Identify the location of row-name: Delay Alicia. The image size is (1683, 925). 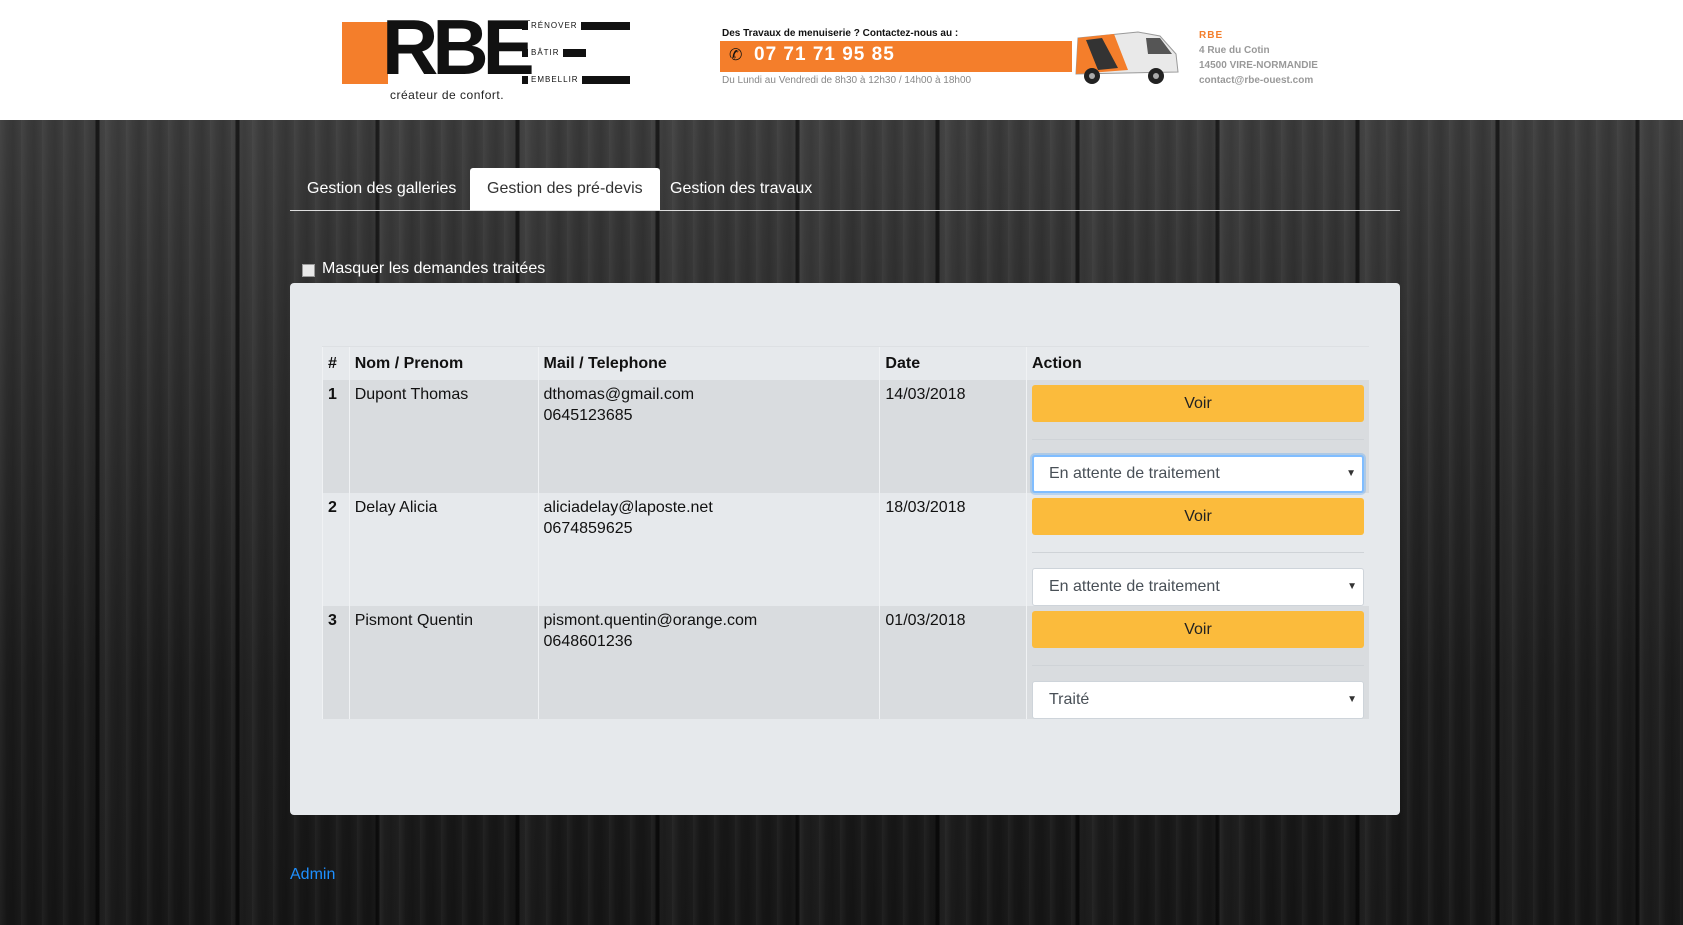
(443, 549).